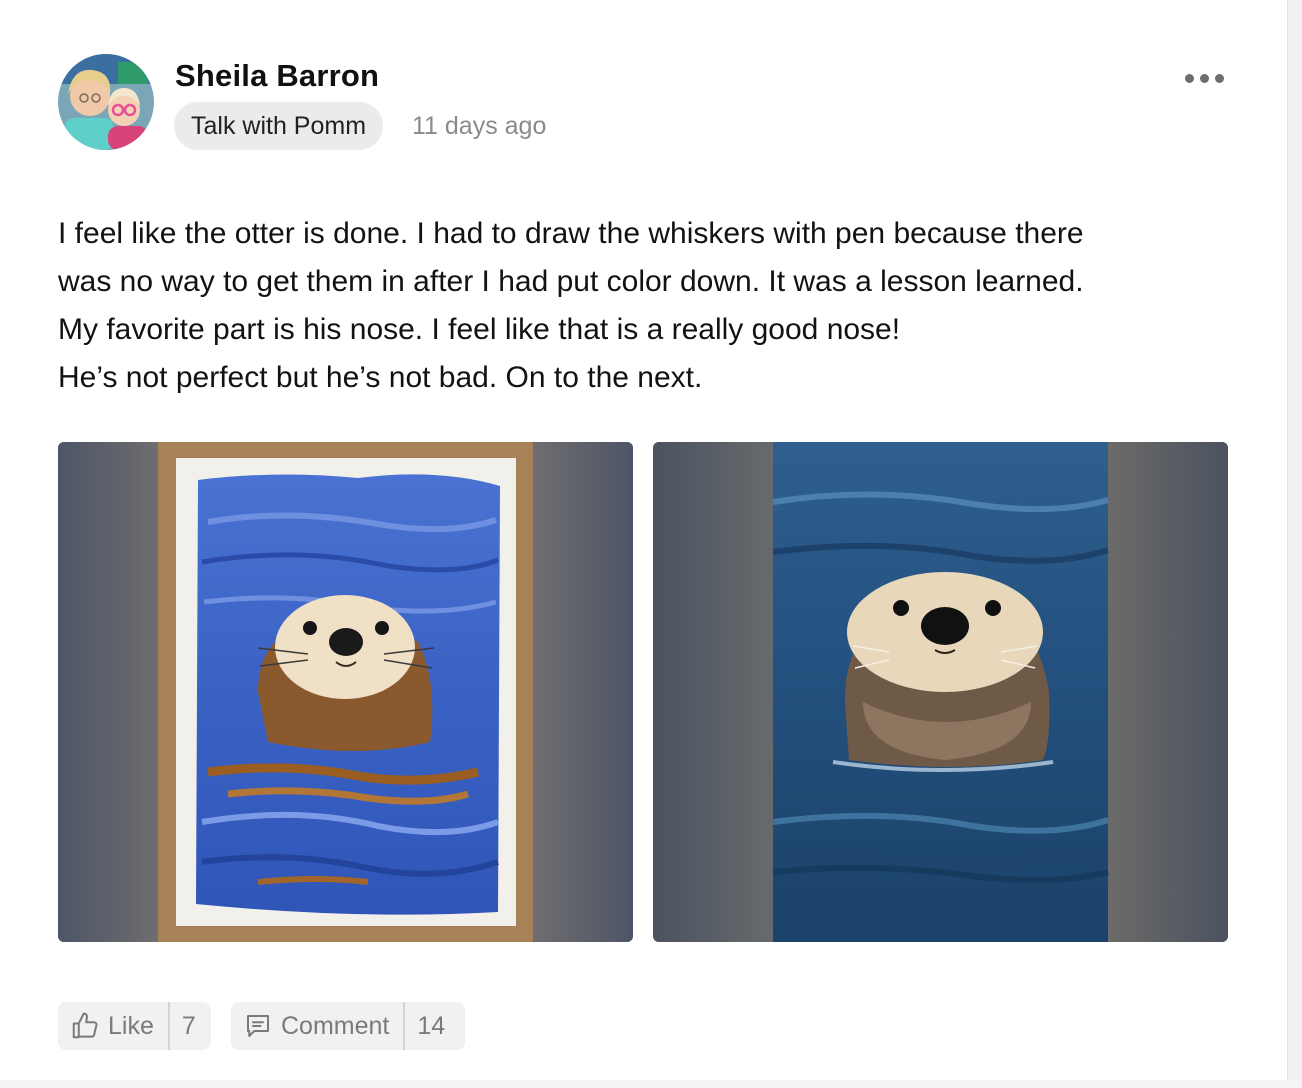  I want to click on comment-label: Comment, so click(335, 1026).